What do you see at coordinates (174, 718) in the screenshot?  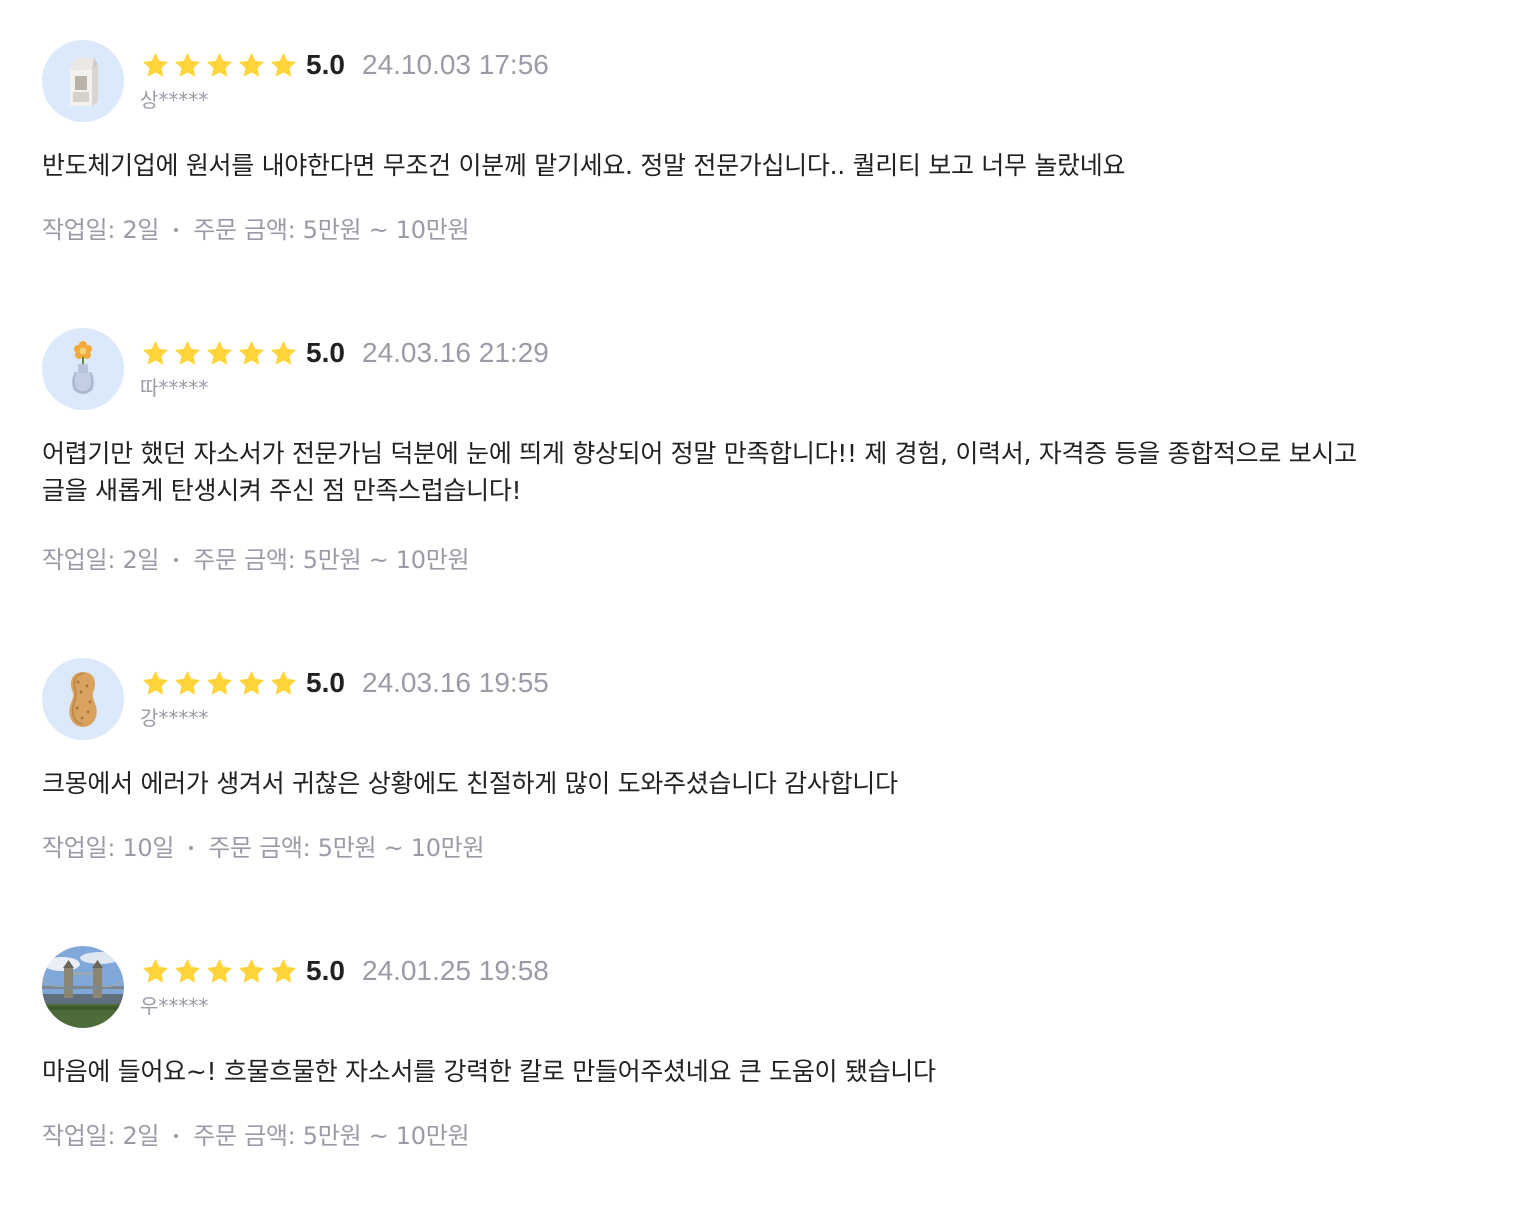 I see `reviewer-nickname: 강*****` at bounding box center [174, 718].